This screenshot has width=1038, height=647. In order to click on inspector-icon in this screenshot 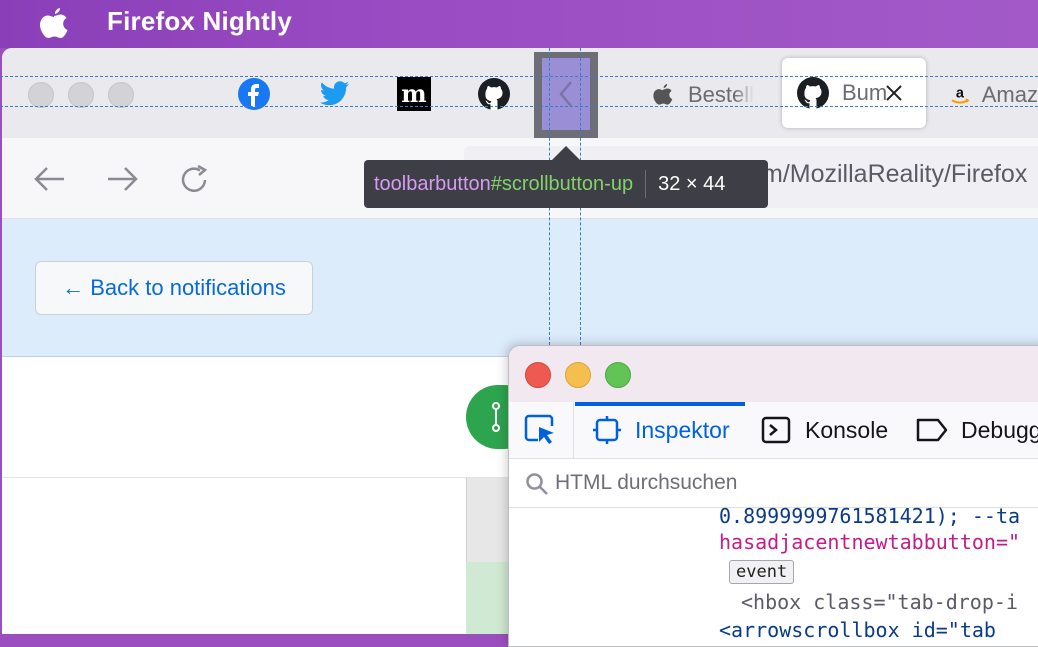, I will do `click(607, 430)`.